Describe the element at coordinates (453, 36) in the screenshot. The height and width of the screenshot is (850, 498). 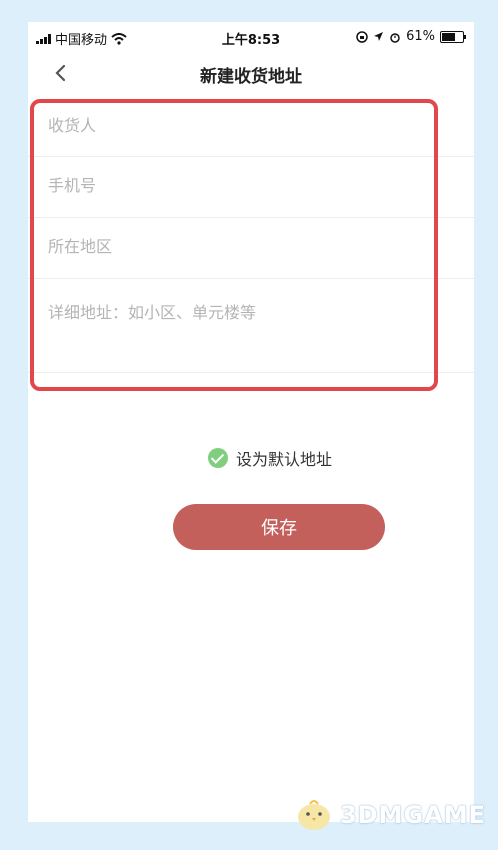
I see `battery-icon` at that location.